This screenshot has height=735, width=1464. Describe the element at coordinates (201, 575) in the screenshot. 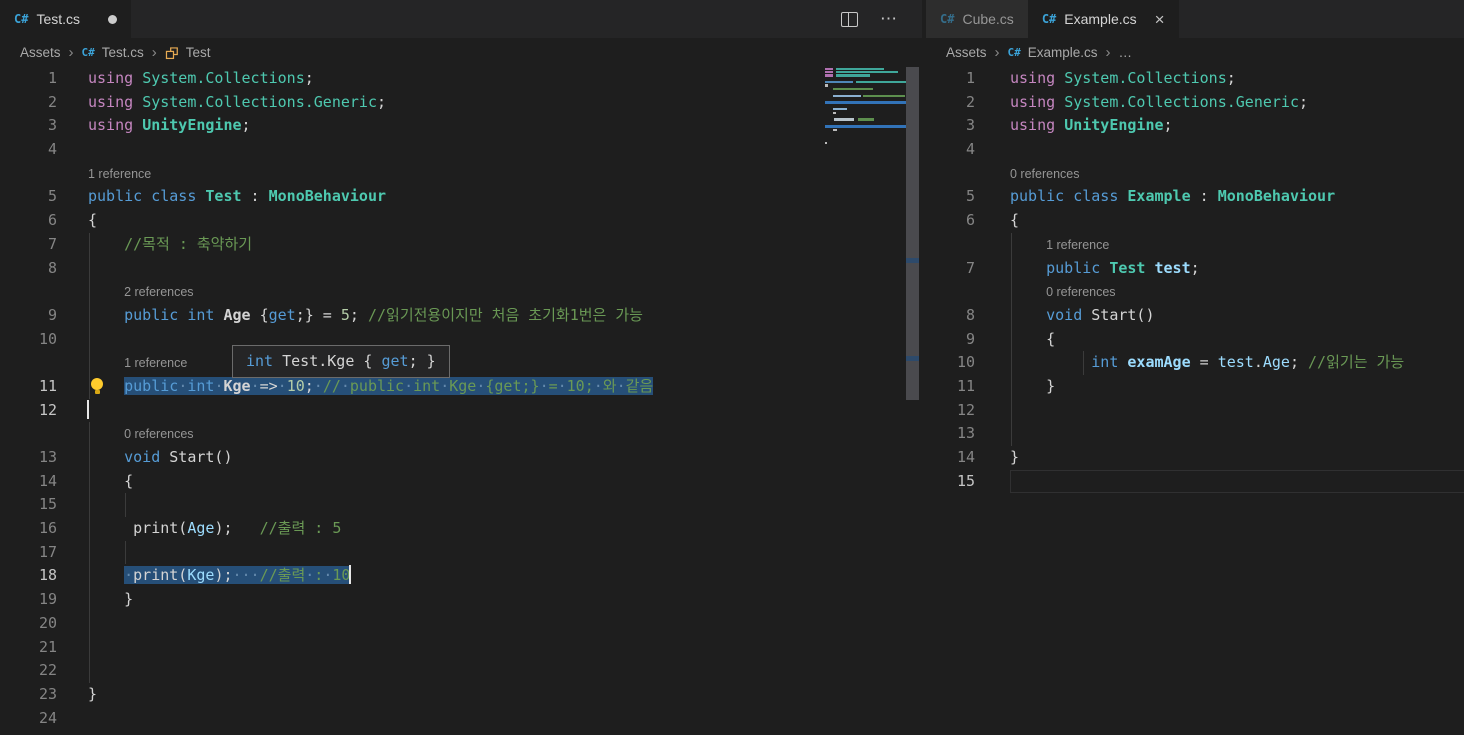

I see `code-token: Kge` at that location.